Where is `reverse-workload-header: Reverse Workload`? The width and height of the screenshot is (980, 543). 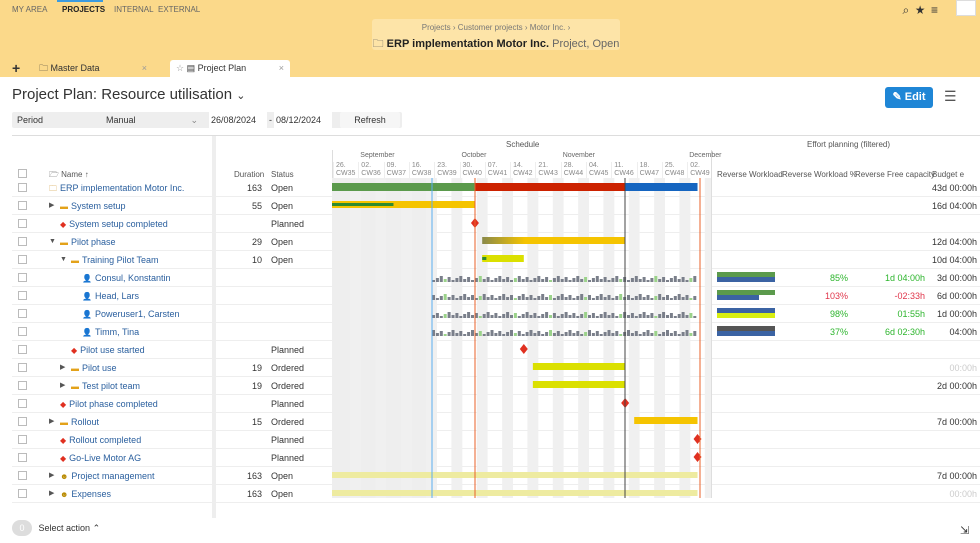
reverse-workload-header: Reverse Workload is located at coordinates (750, 174).